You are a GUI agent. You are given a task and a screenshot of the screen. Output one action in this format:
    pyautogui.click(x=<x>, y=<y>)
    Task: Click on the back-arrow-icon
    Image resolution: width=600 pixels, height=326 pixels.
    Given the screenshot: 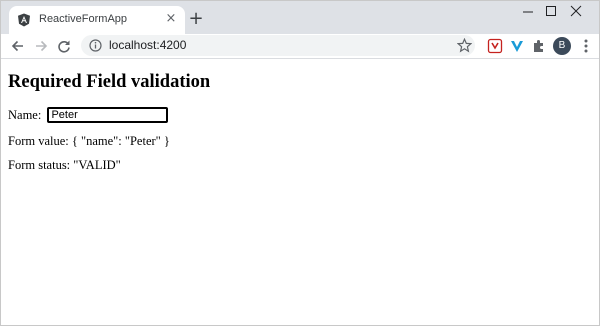 What is the action you would take?
    pyautogui.click(x=18, y=46)
    